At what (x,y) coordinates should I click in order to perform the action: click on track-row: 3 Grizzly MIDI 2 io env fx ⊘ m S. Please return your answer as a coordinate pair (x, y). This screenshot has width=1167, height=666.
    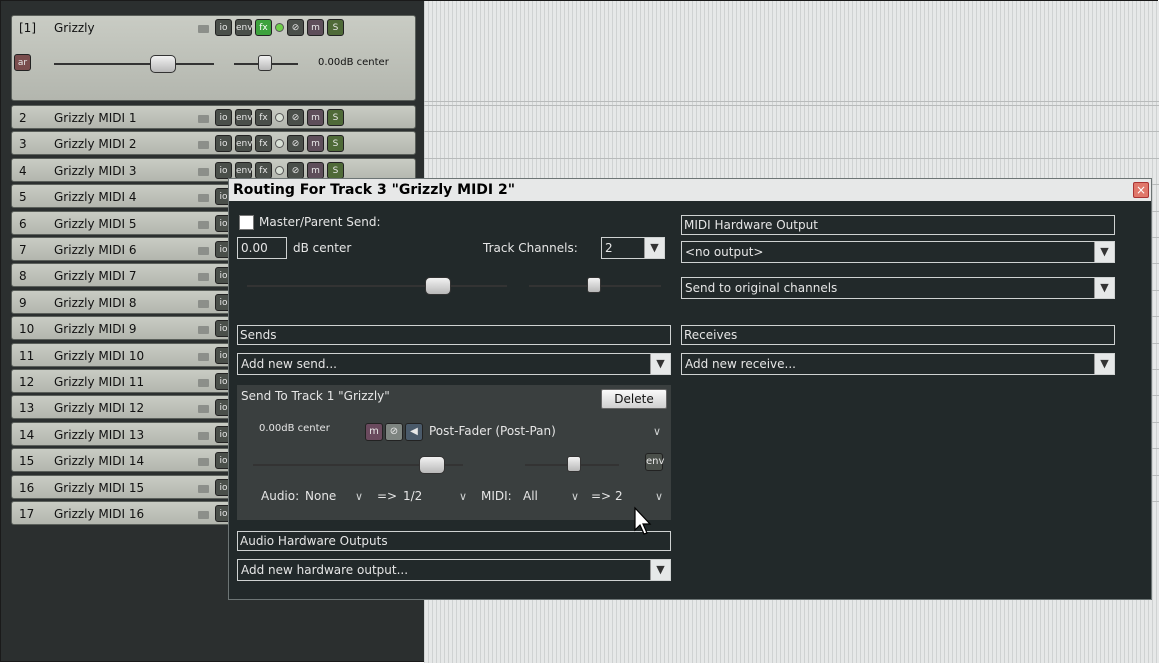
    Looking at the image, I should click on (213, 143).